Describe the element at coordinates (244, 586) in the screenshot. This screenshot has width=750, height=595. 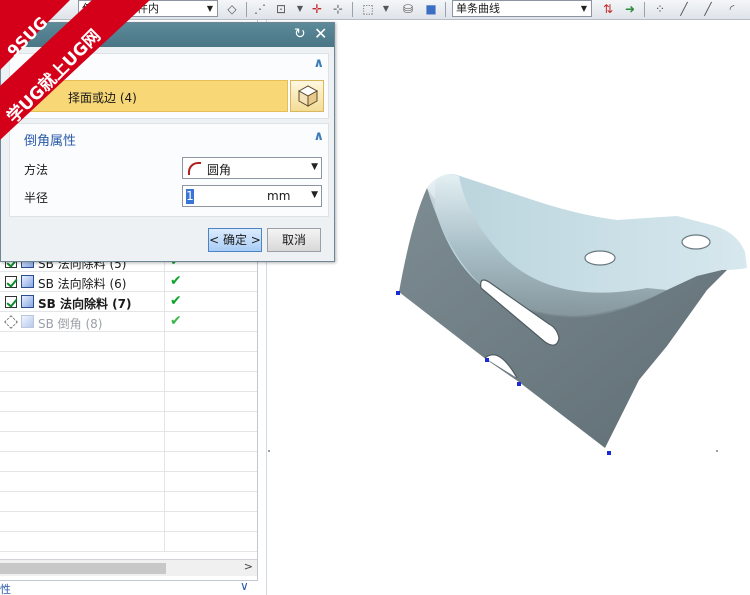
I see `chevron-down-icon: ∨` at that location.